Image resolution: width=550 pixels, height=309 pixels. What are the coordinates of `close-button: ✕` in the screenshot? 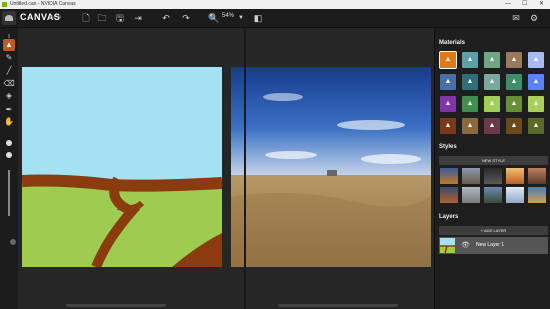 It's located at (541, 4).